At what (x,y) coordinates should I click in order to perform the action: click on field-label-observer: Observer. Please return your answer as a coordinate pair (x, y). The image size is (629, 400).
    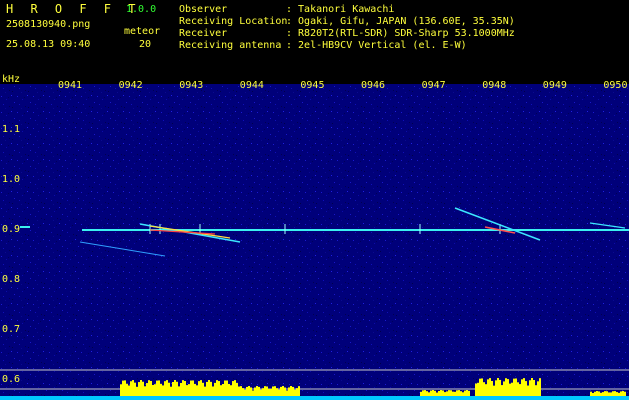
    Looking at the image, I should click on (203, 9).